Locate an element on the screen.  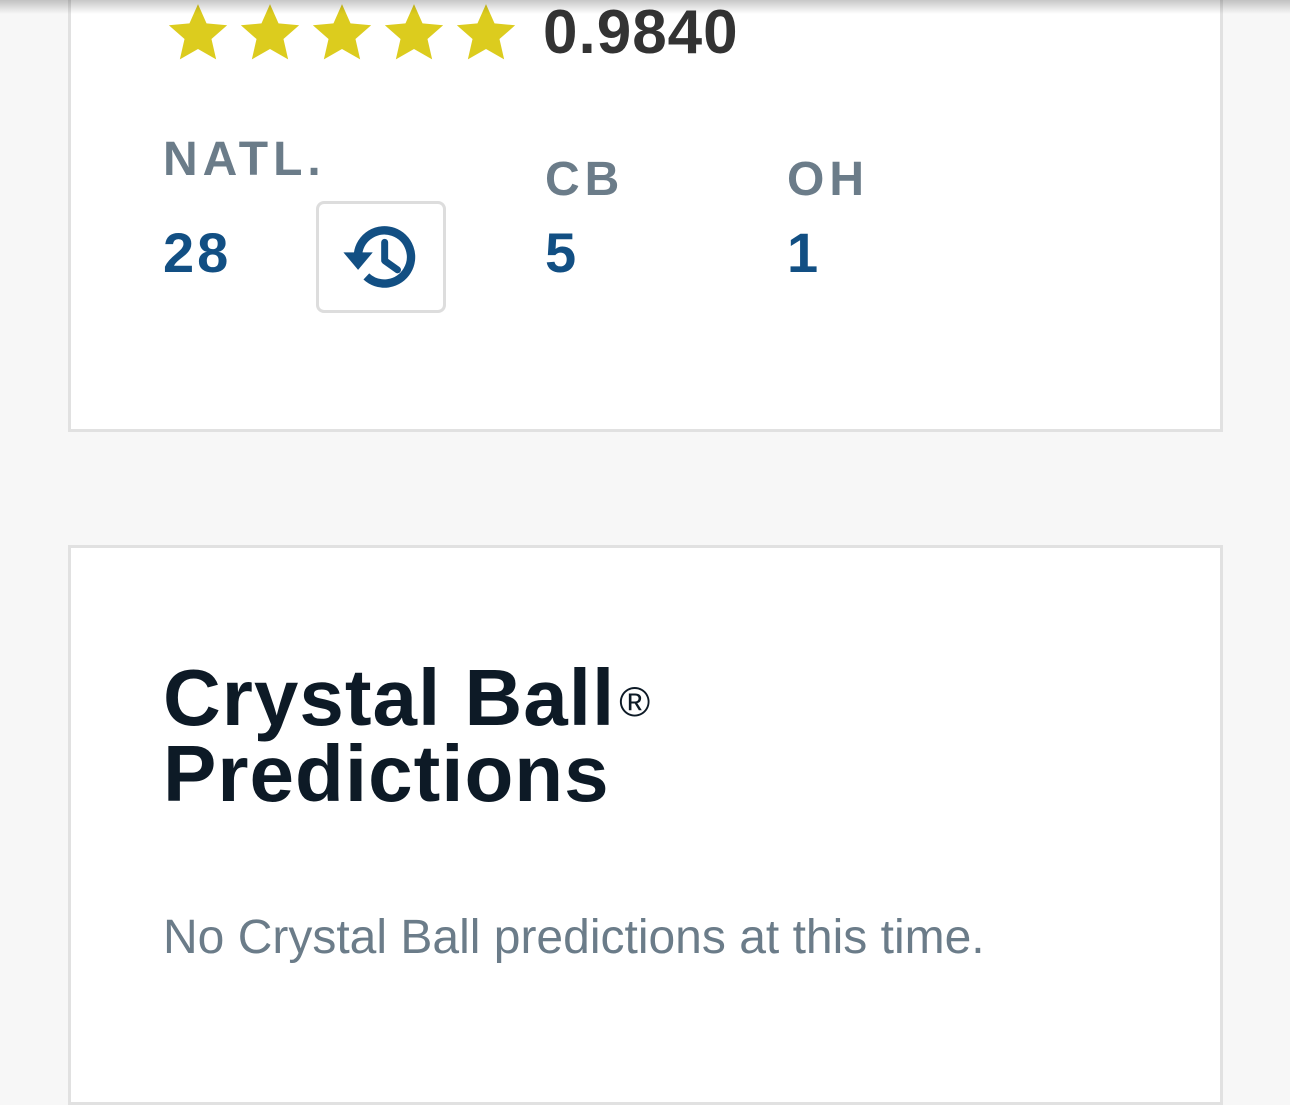
national-rank-label: NATL. is located at coordinates (244, 159).